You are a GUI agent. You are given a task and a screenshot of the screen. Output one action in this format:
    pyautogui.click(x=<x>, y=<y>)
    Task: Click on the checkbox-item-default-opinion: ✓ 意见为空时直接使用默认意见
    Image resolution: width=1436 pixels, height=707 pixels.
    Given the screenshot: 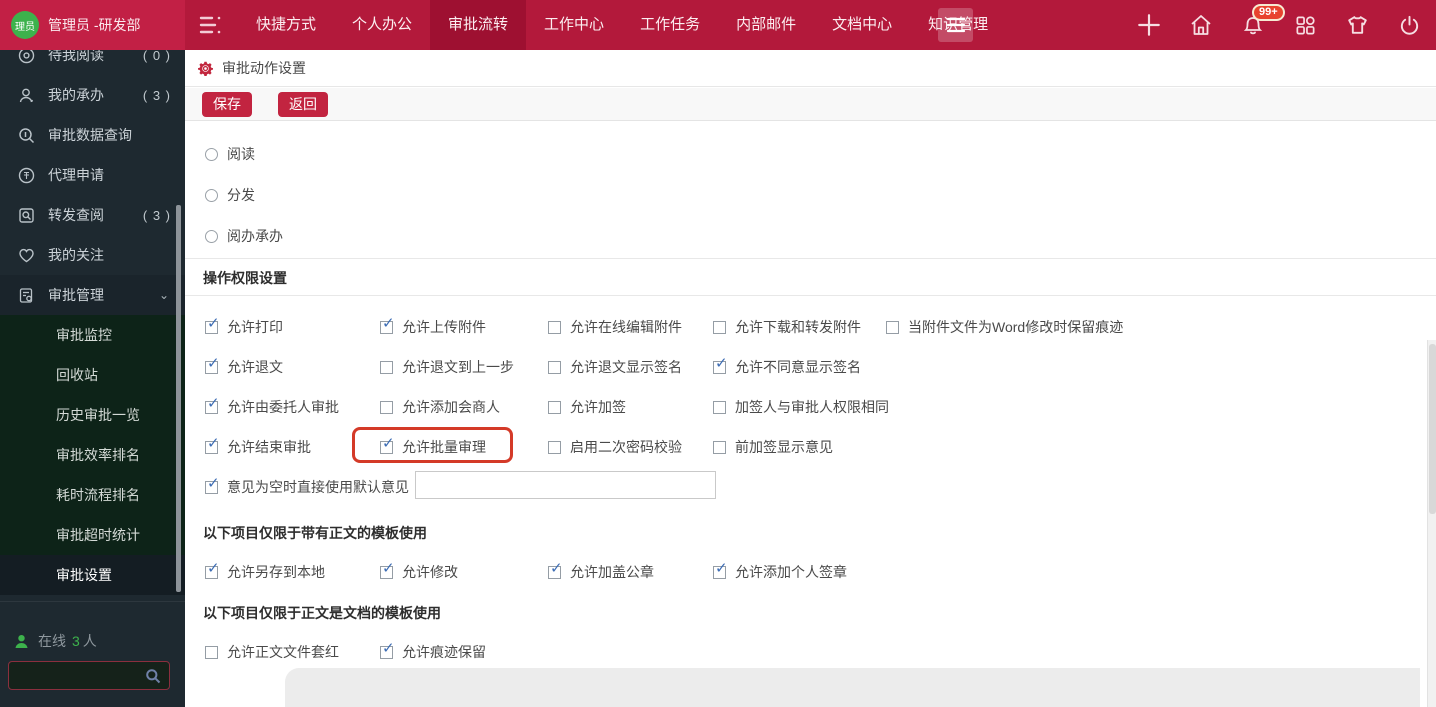 What is the action you would take?
    pyautogui.click(x=307, y=486)
    